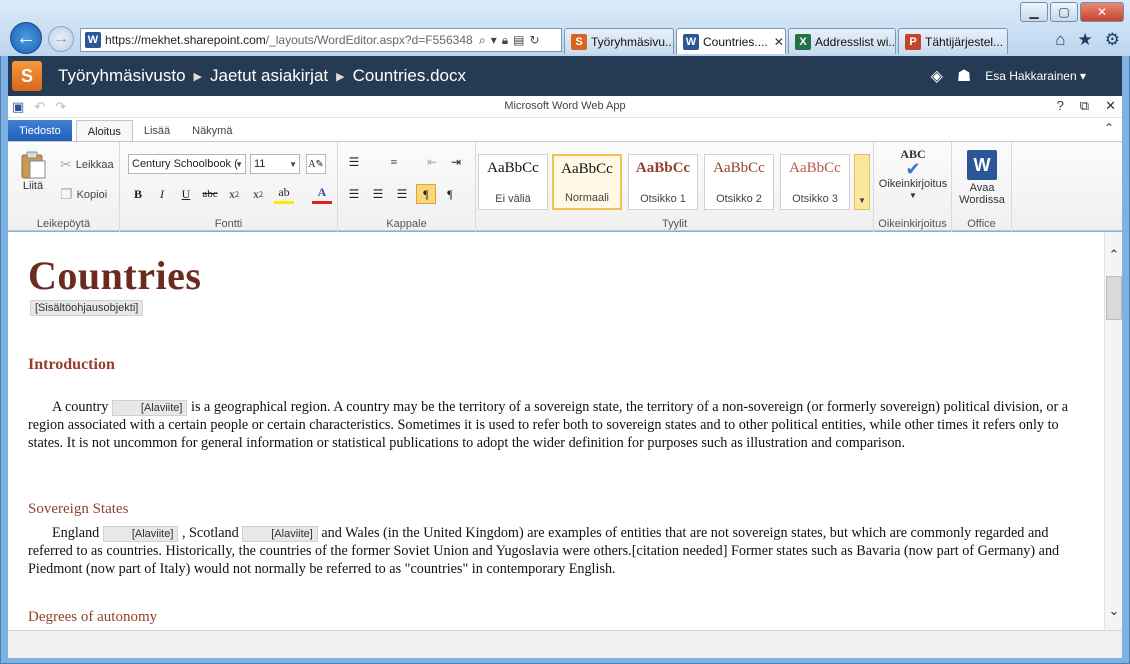 This screenshot has width=1130, height=664. I want to click on style-no-spacing: AaBbCc Ei väliä, so click(513, 182).